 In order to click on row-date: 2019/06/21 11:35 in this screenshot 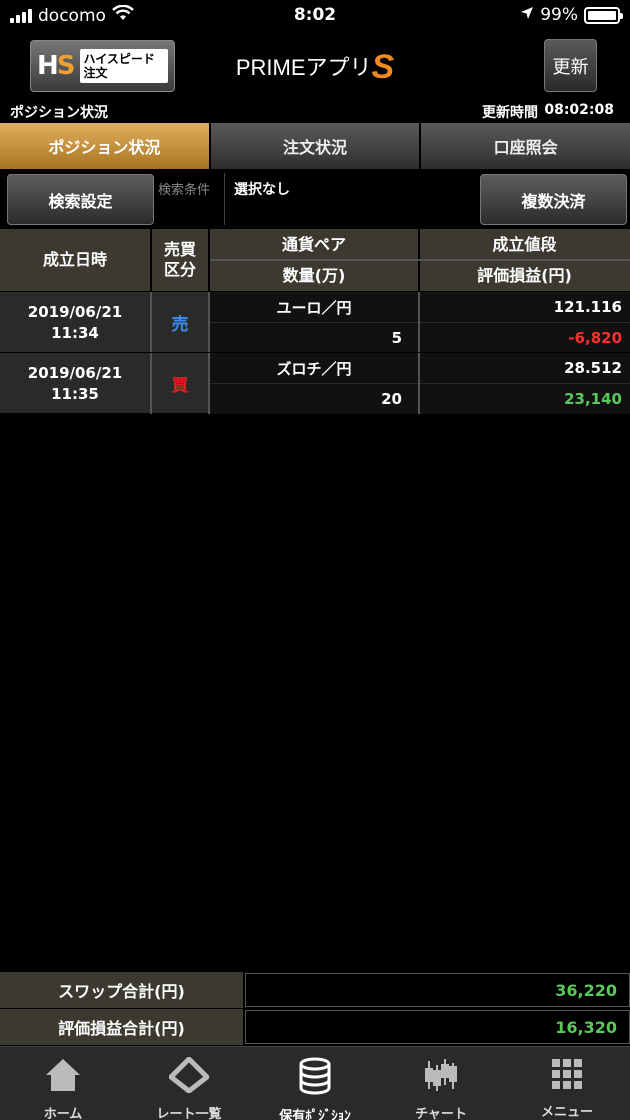, I will do `click(75, 383)`.